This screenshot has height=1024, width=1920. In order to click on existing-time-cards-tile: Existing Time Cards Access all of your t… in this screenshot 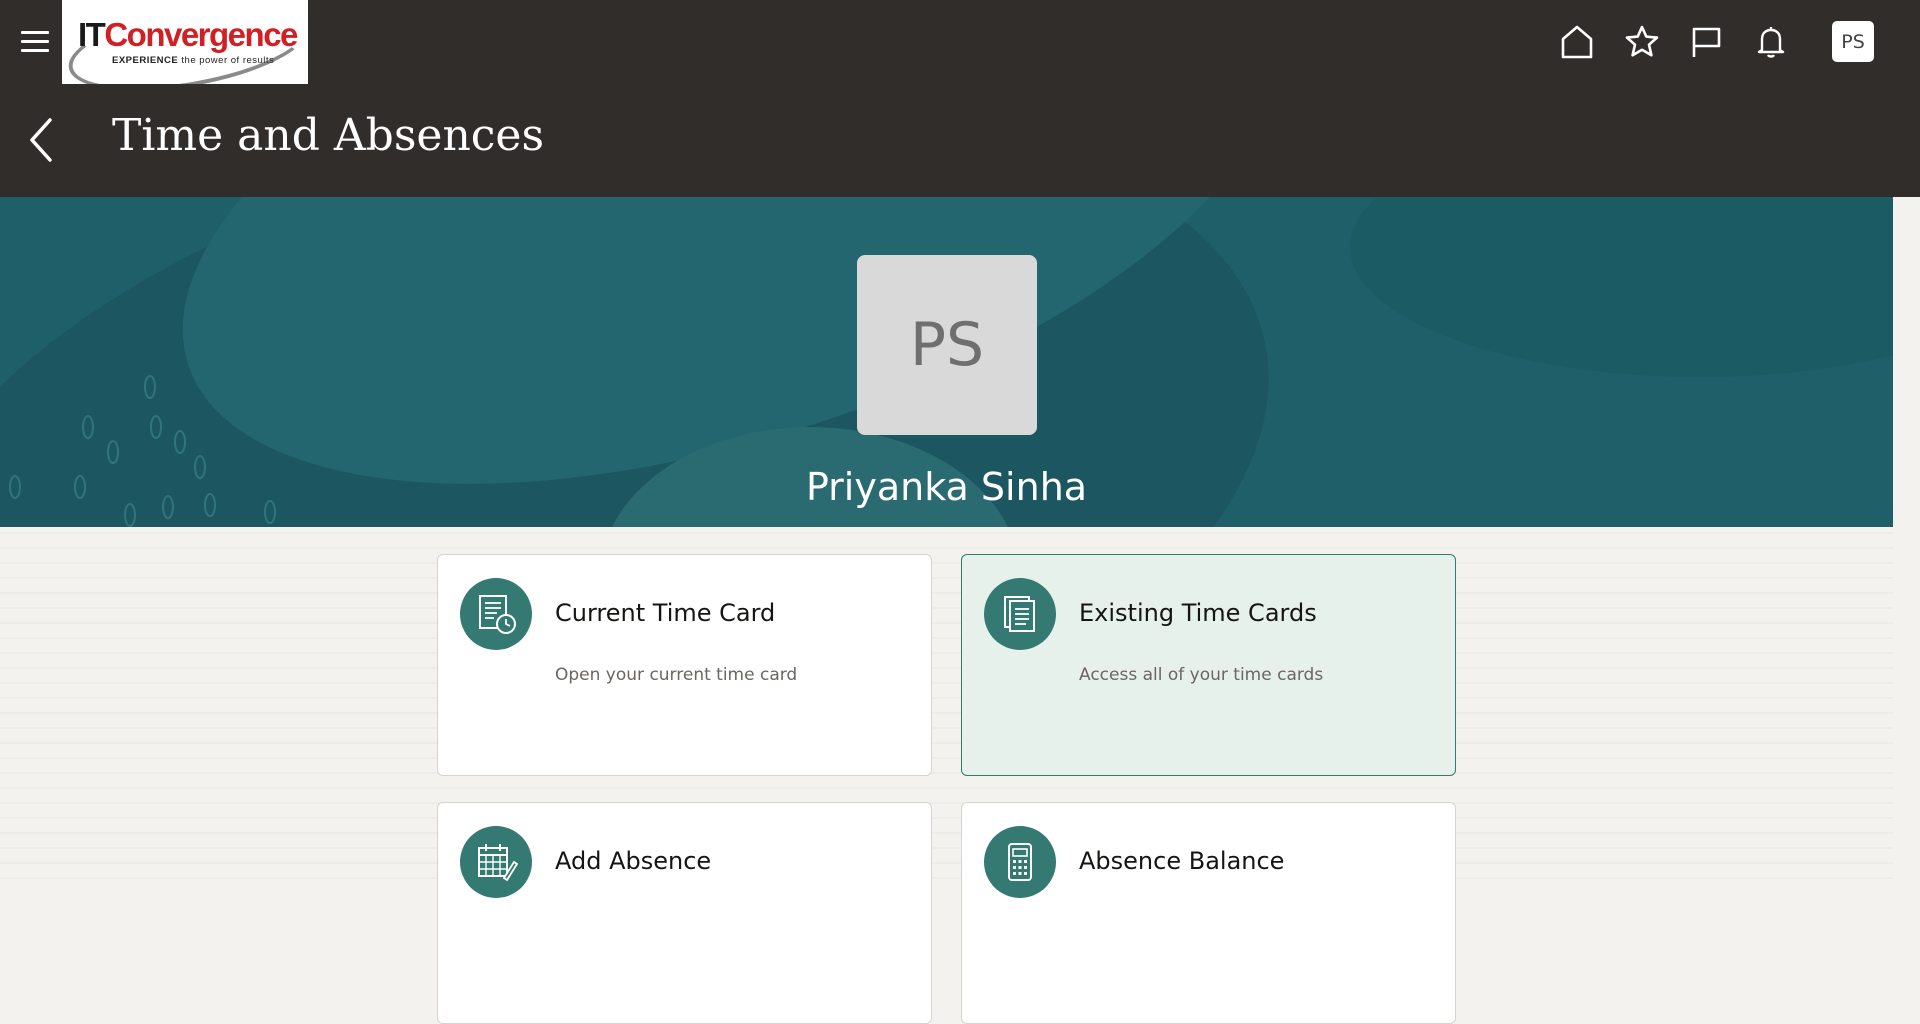, I will do `click(1208, 665)`.